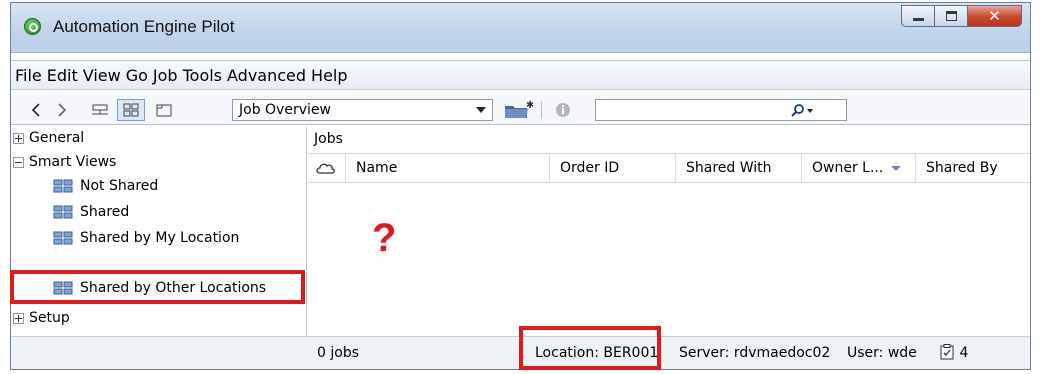 The image size is (1041, 374). I want to click on window-controls: ✕, so click(961, 16).